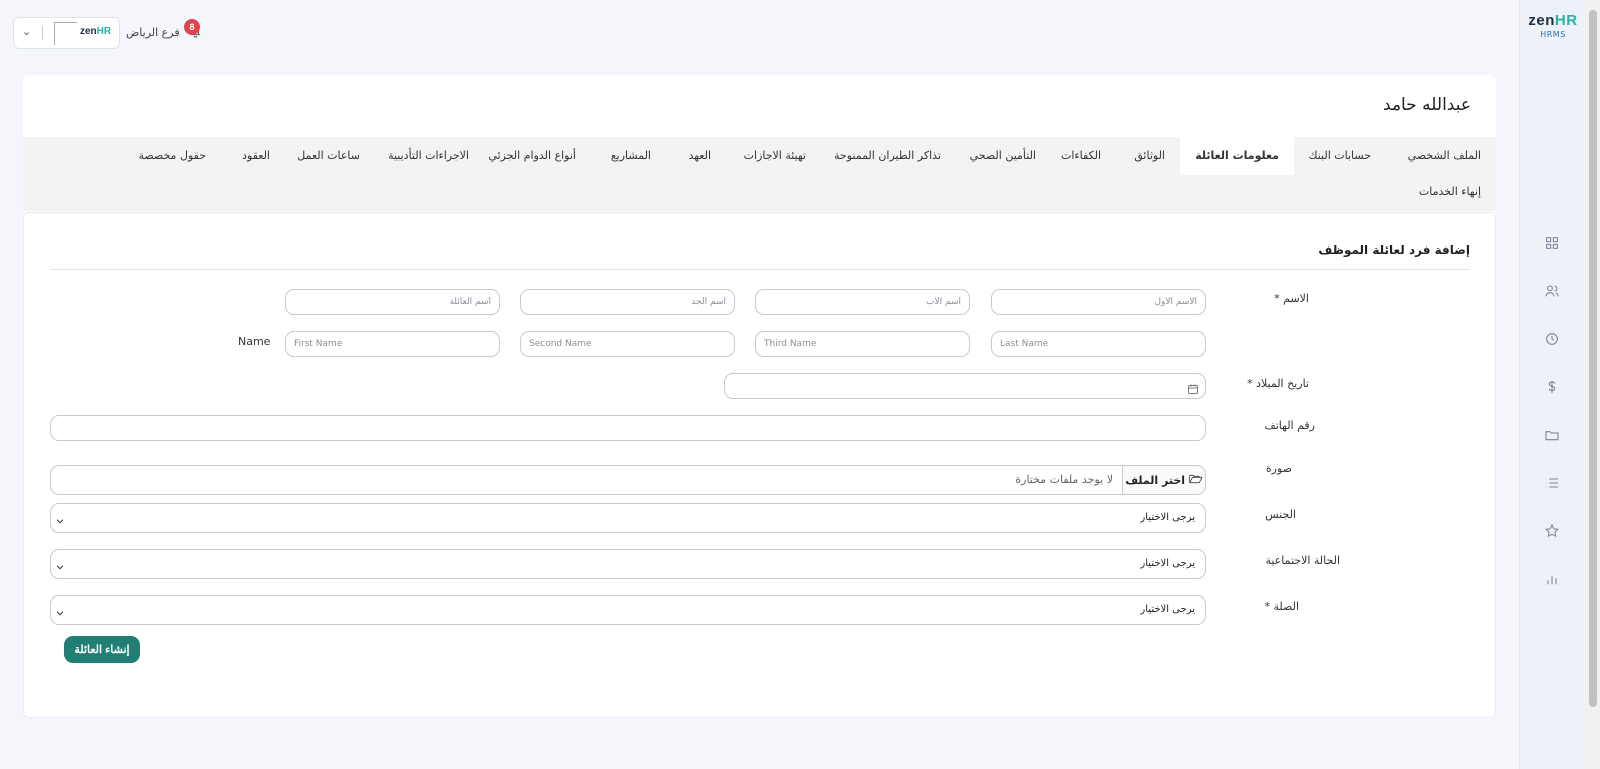  What do you see at coordinates (1281, 606) in the screenshot?
I see `relation-label: الصلة *` at bounding box center [1281, 606].